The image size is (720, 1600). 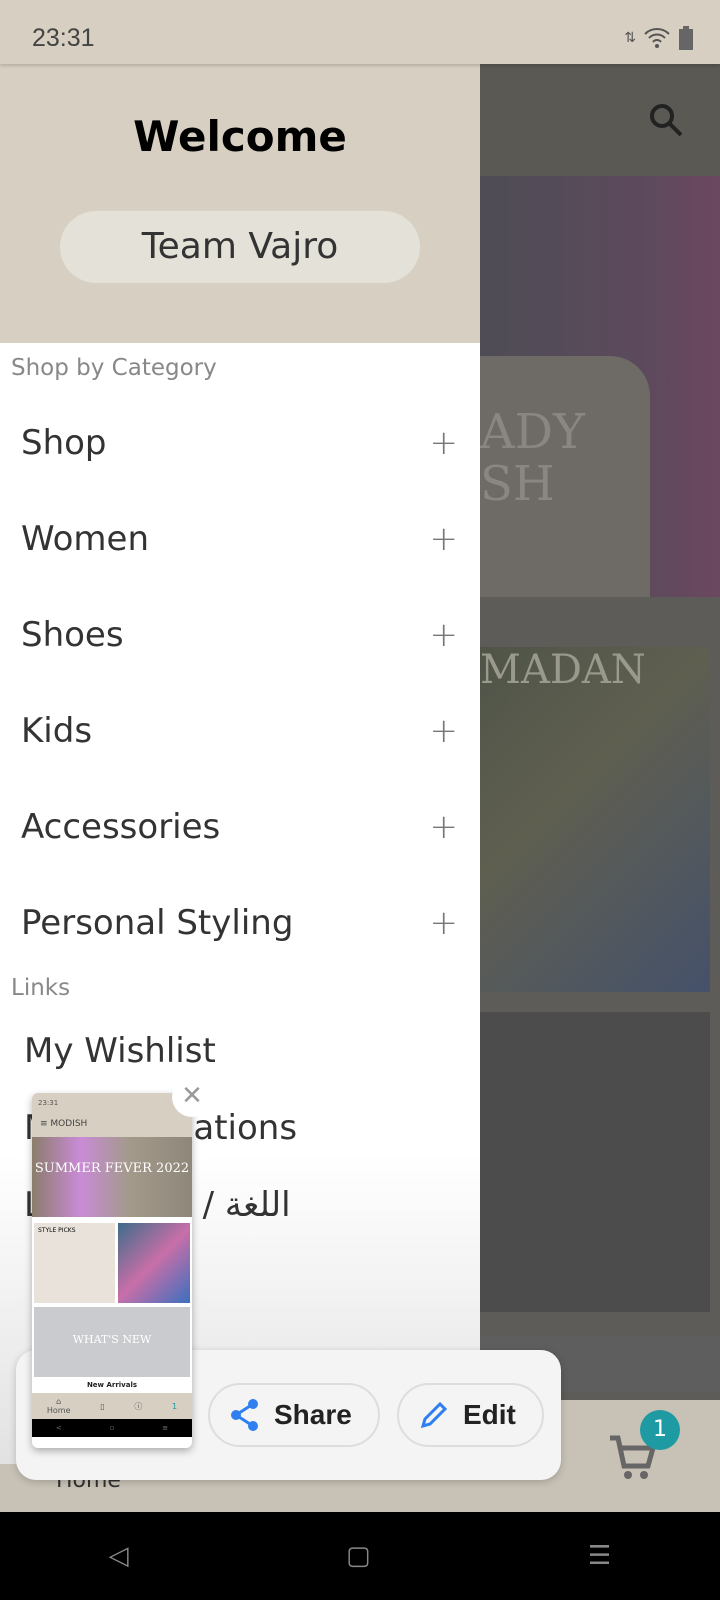 I want to click on preview-home-icon: ⌂, so click(x=59, y=1401).